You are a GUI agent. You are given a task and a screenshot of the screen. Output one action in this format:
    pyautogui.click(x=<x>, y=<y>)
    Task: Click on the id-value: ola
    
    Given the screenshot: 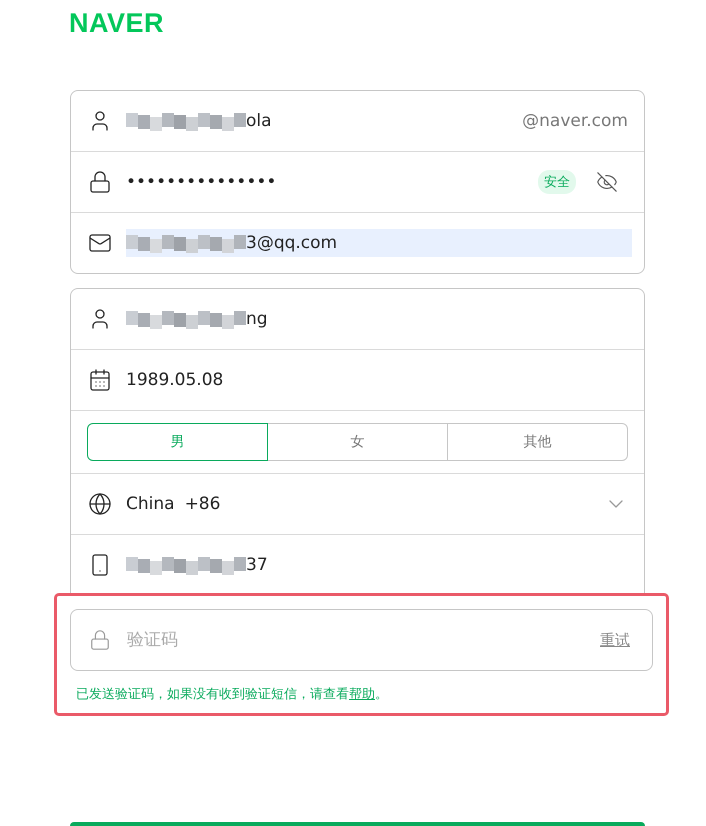 What is the action you would take?
    pyautogui.click(x=259, y=121)
    